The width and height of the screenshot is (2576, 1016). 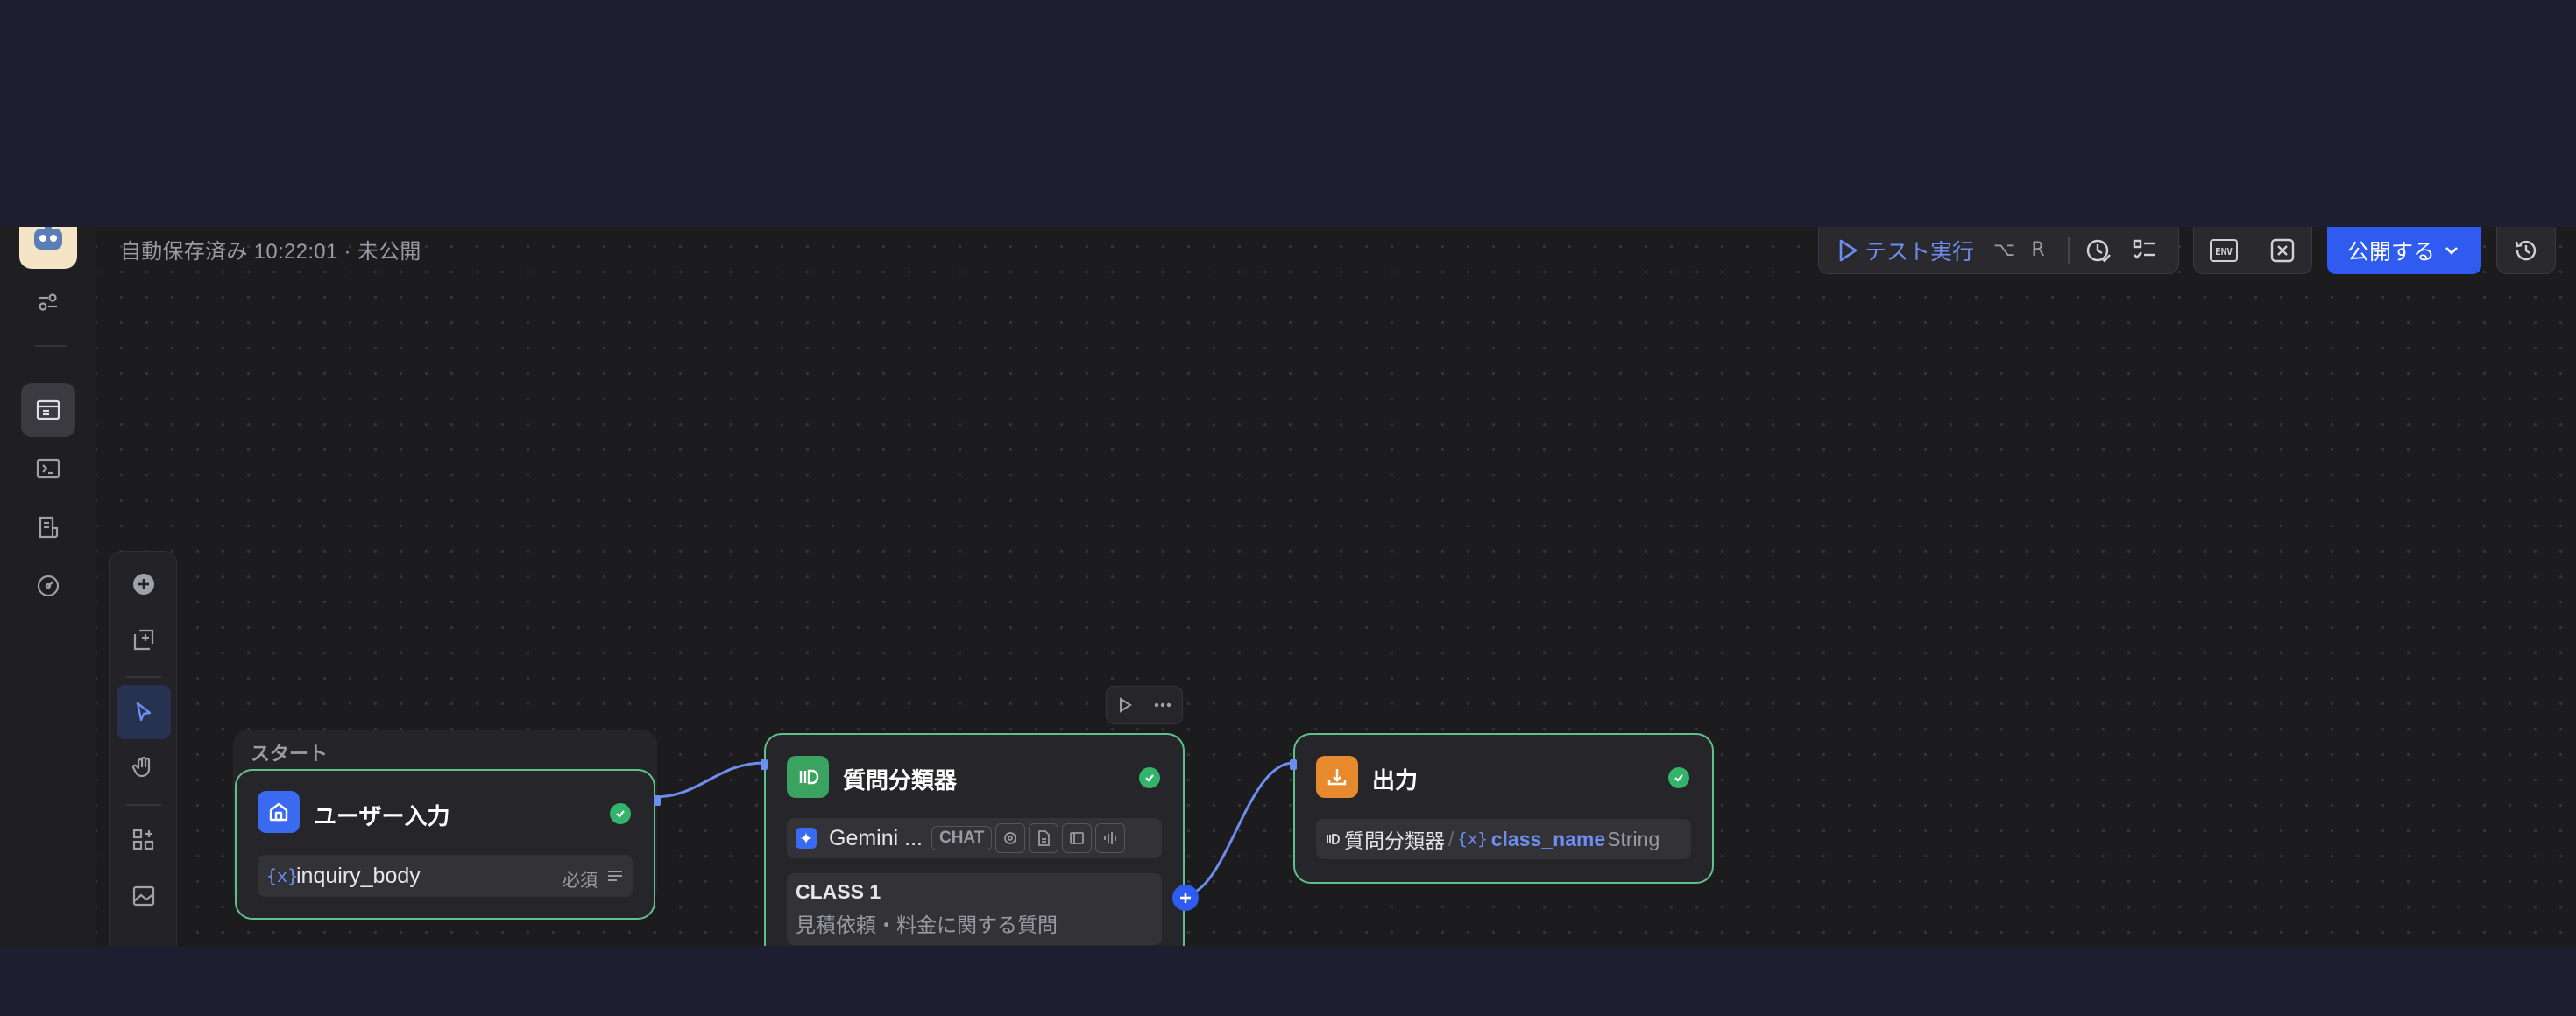 What do you see at coordinates (48, 468) in the screenshot?
I see `terminal-icon` at bounding box center [48, 468].